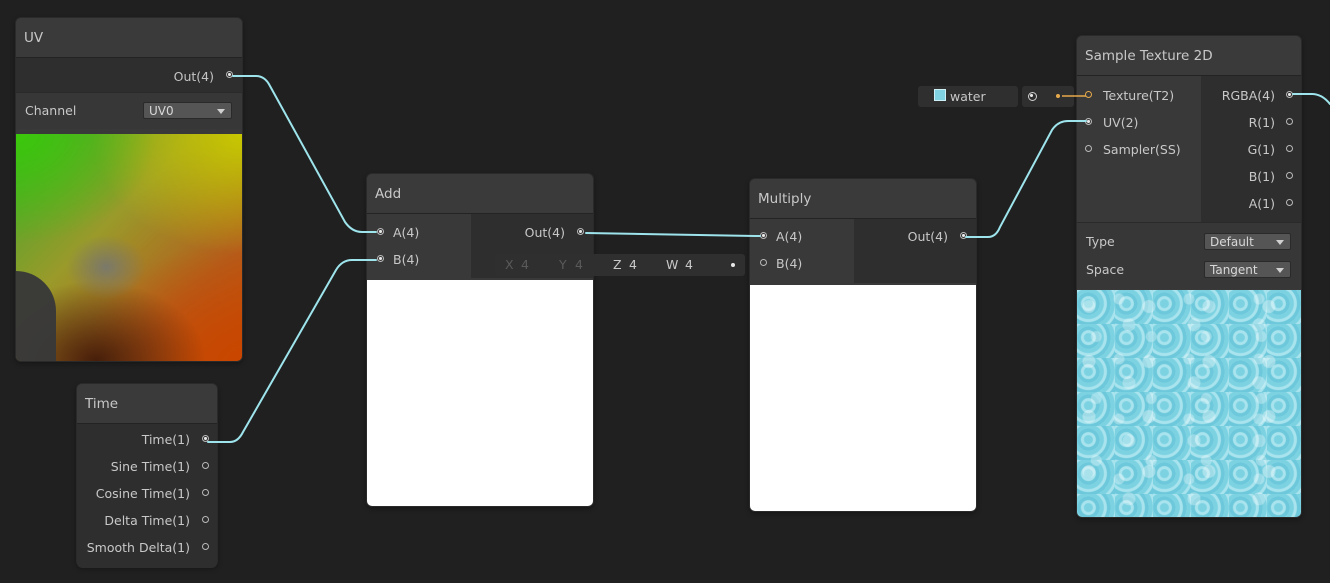  I want to click on wire-add-to-multiply-a, so click(673, 234).